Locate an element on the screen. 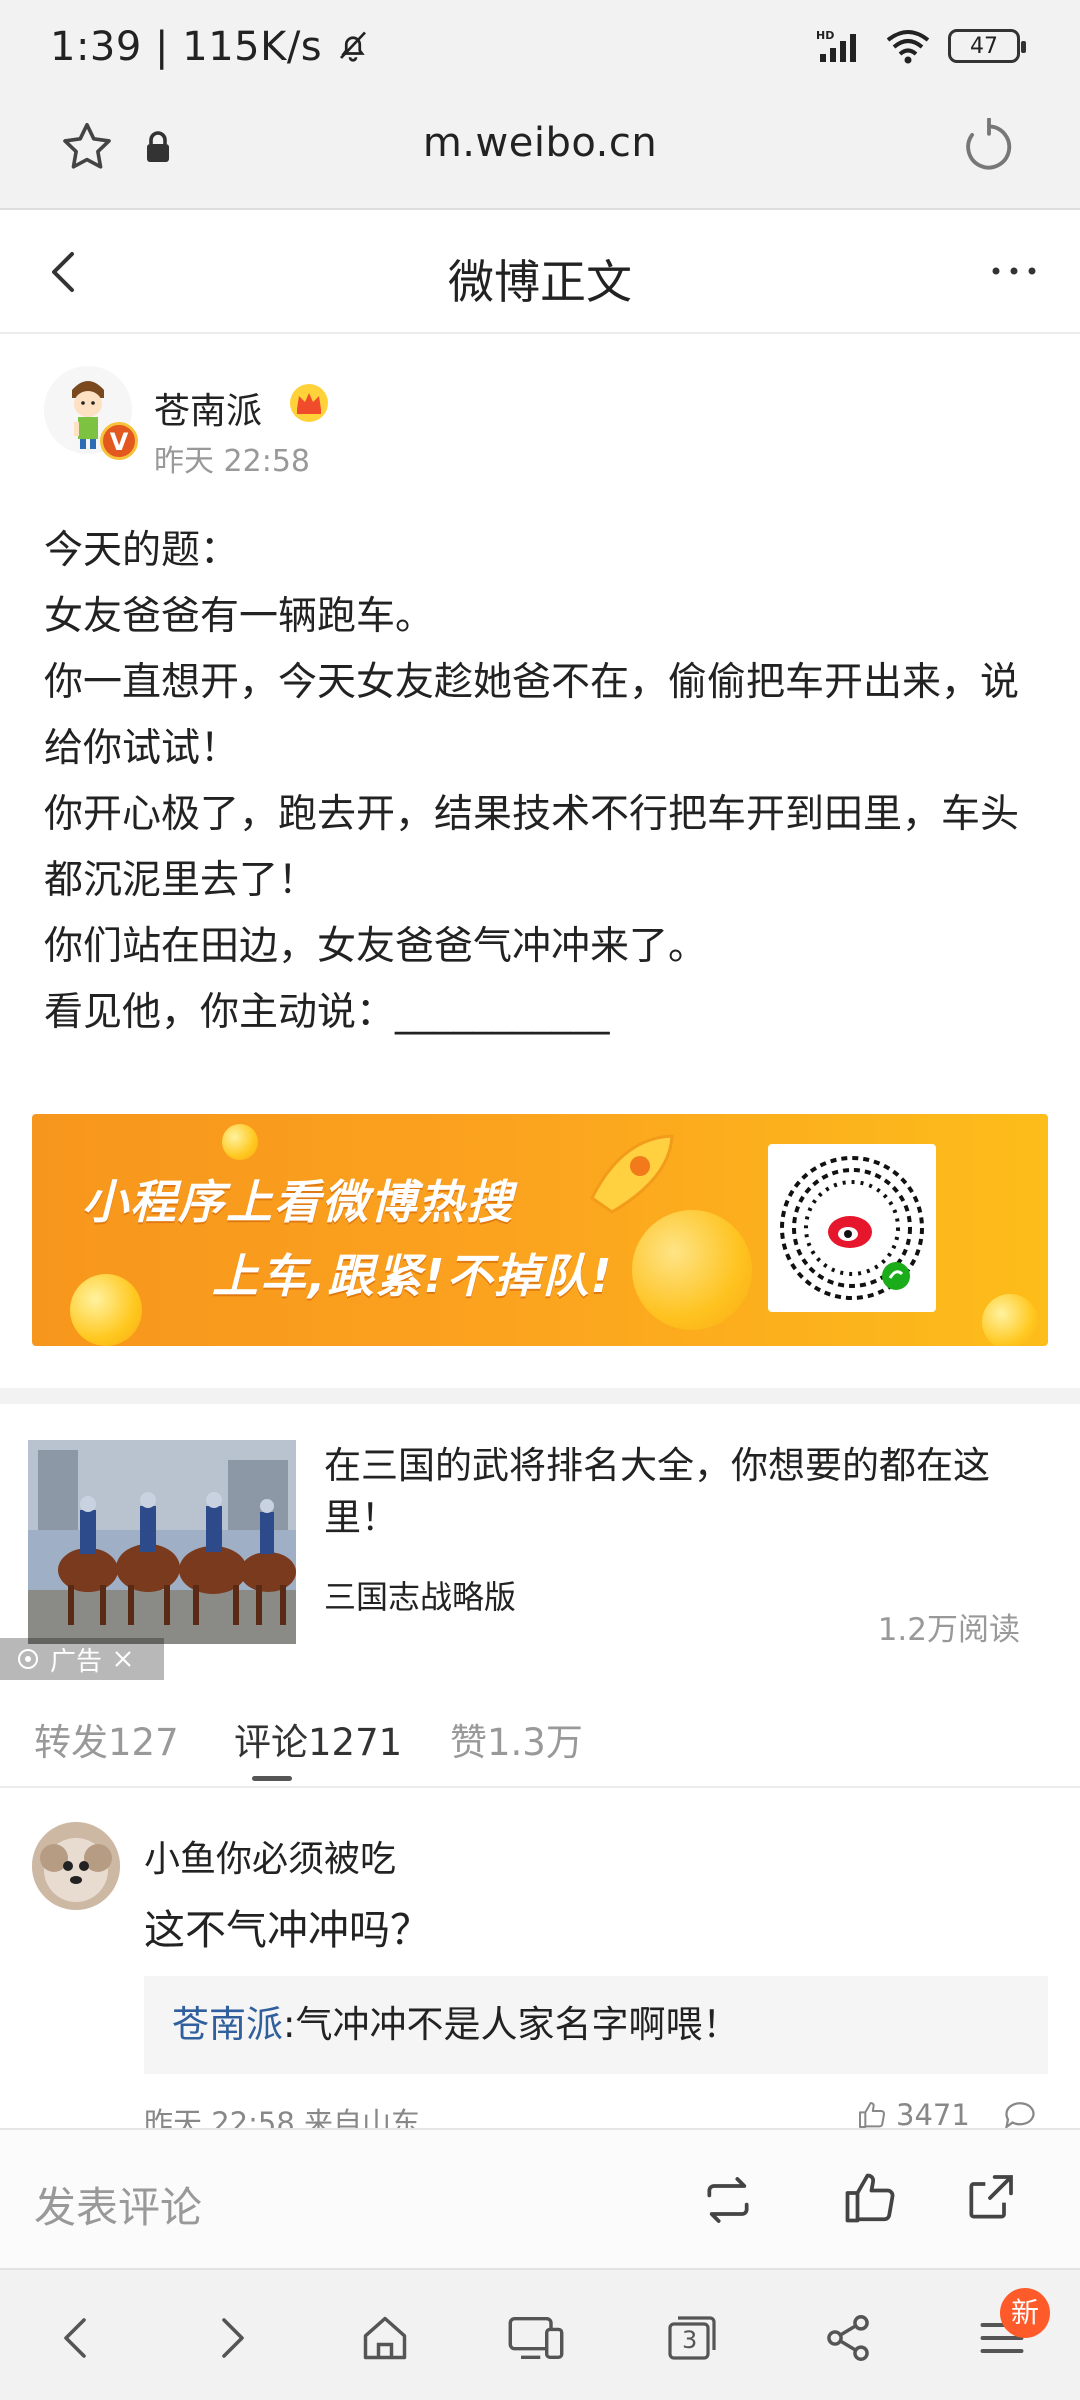 This screenshot has width=1080, height=2400. close-icon is located at coordinates (123, 1659).